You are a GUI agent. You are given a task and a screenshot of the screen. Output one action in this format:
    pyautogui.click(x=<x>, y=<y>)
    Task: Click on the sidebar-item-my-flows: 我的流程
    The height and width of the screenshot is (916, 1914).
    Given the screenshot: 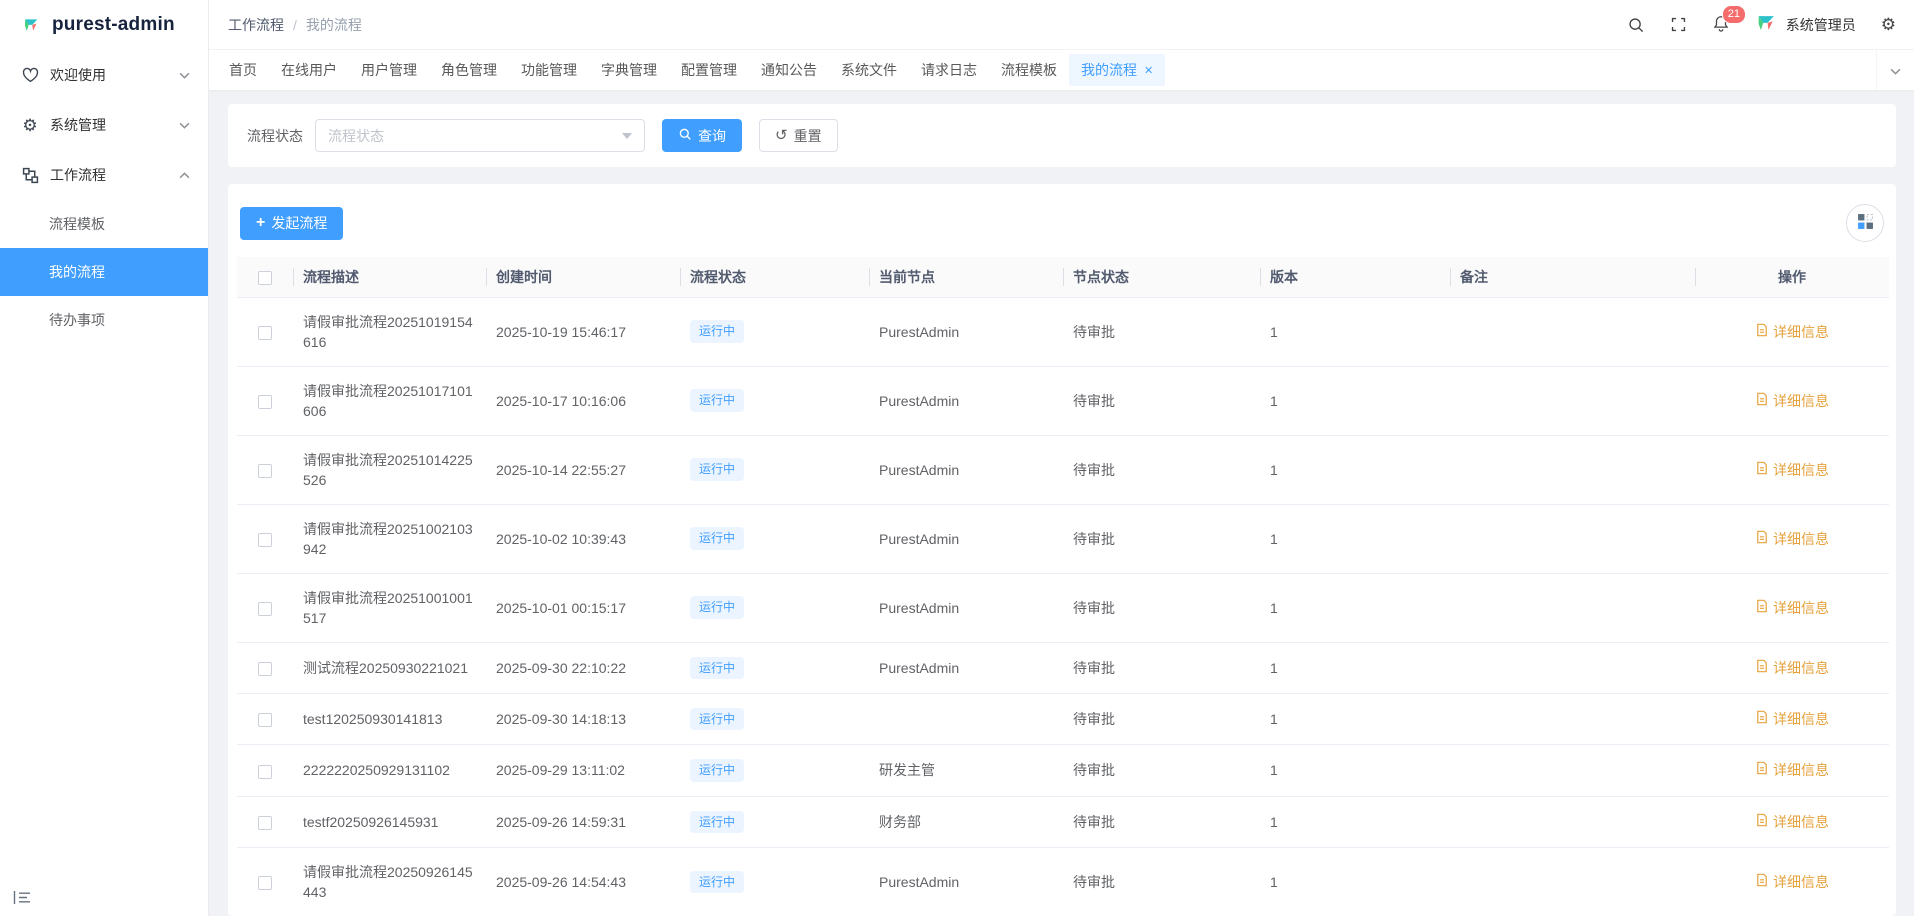 What is the action you would take?
    pyautogui.click(x=104, y=272)
    